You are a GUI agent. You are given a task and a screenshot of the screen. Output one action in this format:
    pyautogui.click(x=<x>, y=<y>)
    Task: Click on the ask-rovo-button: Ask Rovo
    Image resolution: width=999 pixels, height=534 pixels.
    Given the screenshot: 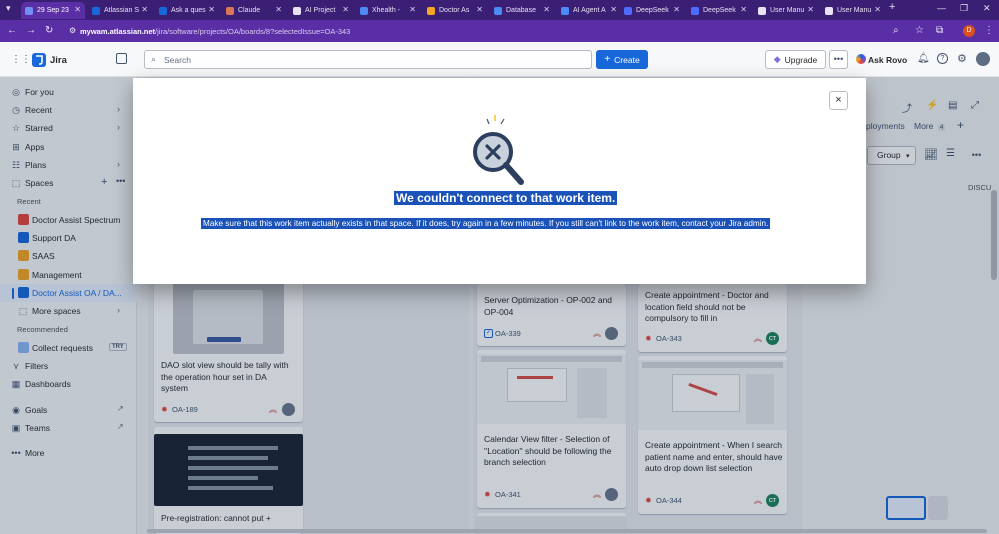 What is the action you would take?
    pyautogui.click(x=887, y=60)
    